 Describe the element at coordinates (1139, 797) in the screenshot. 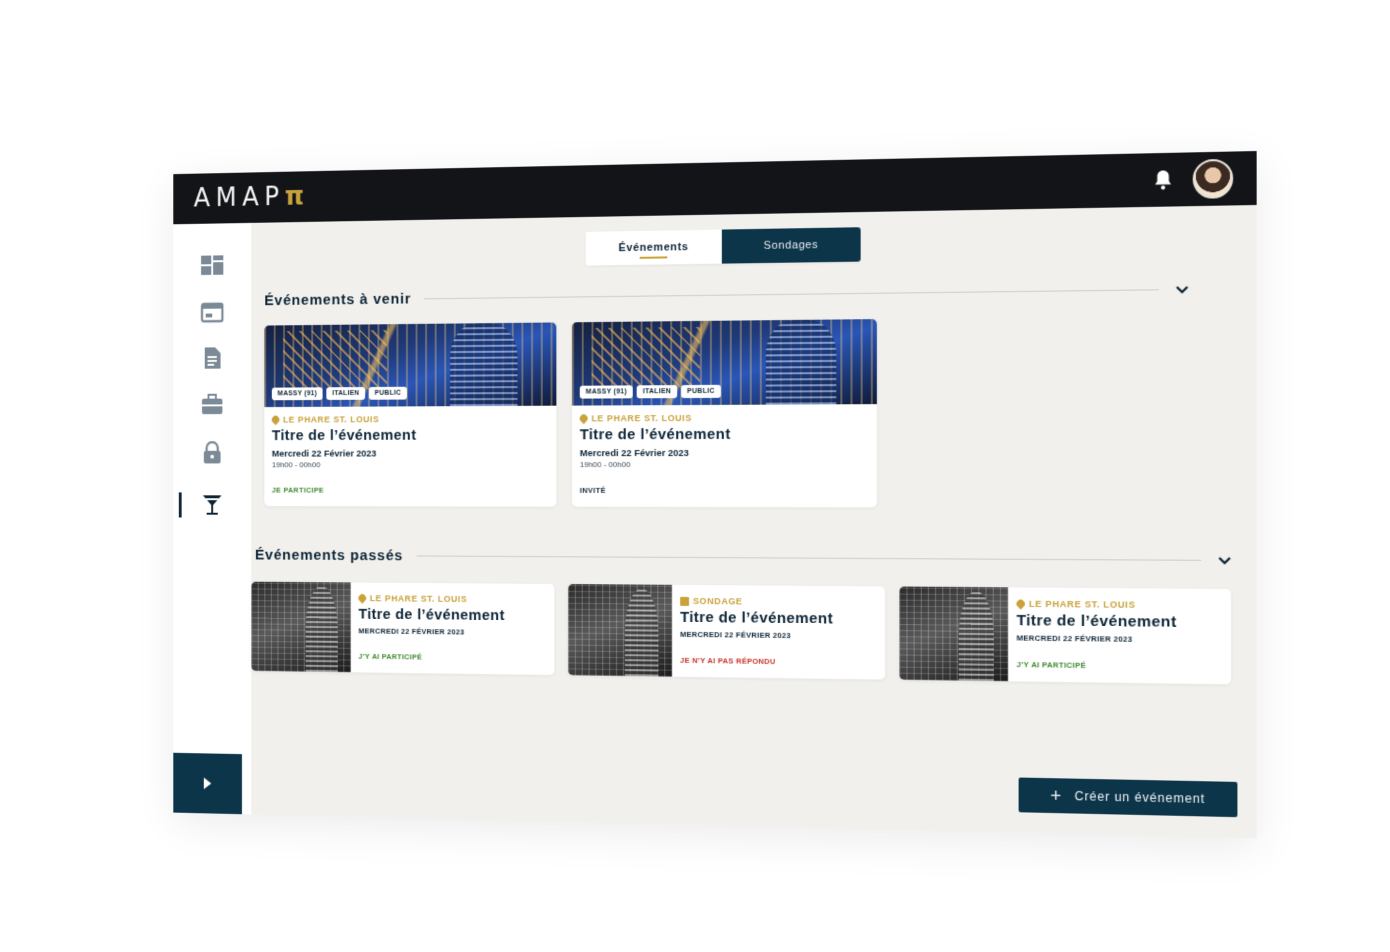

I see `create-event-label: Créer un événement` at that location.